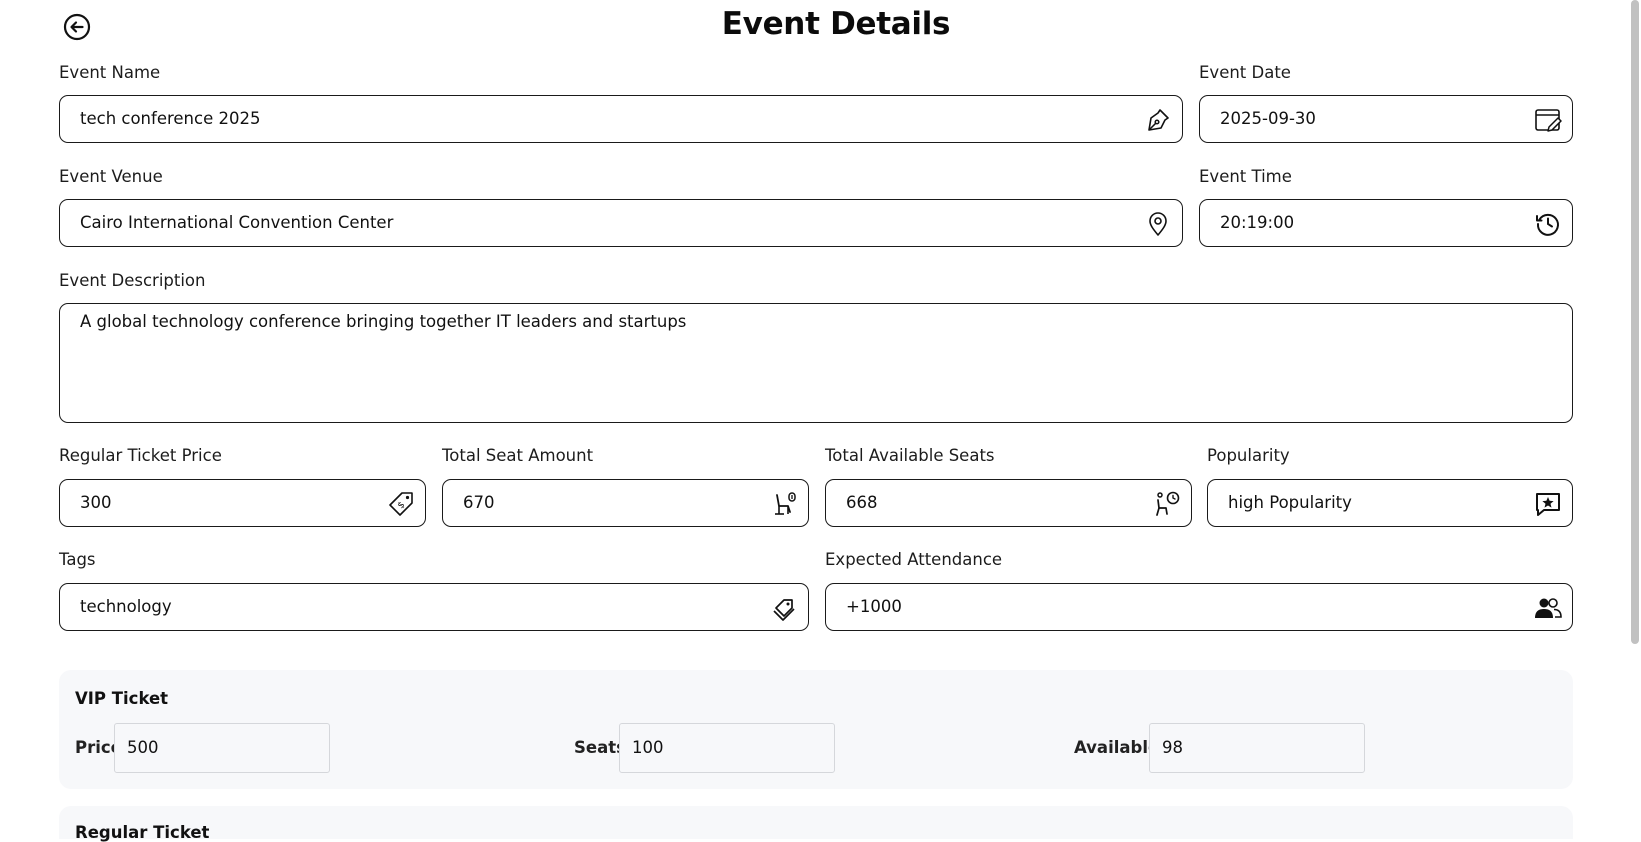 The width and height of the screenshot is (1641, 842). What do you see at coordinates (784, 608) in the screenshot?
I see `tags-icon` at bounding box center [784, 608].